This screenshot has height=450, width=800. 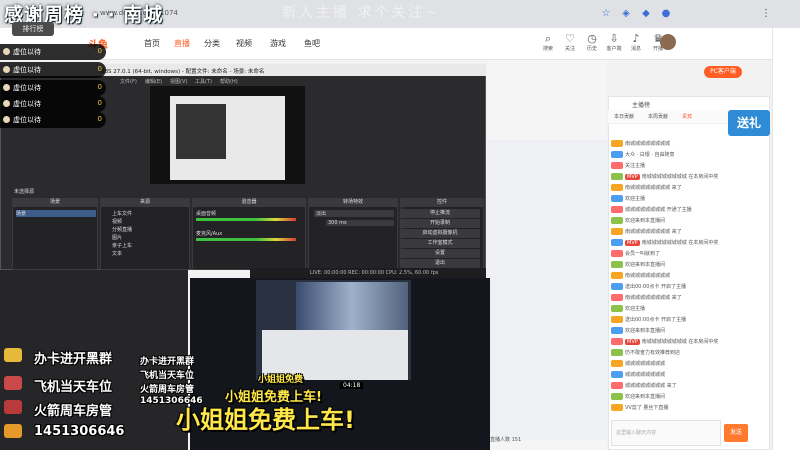 I want to click on obs-source-item: 上车文件, so click(x=122, y=213).